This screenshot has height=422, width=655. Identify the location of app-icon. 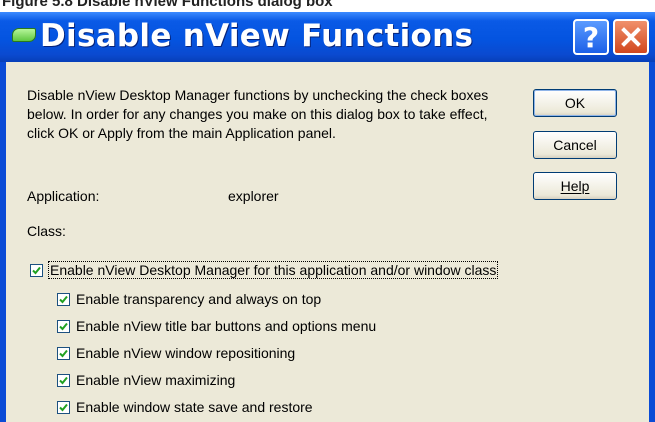
(24, 35).